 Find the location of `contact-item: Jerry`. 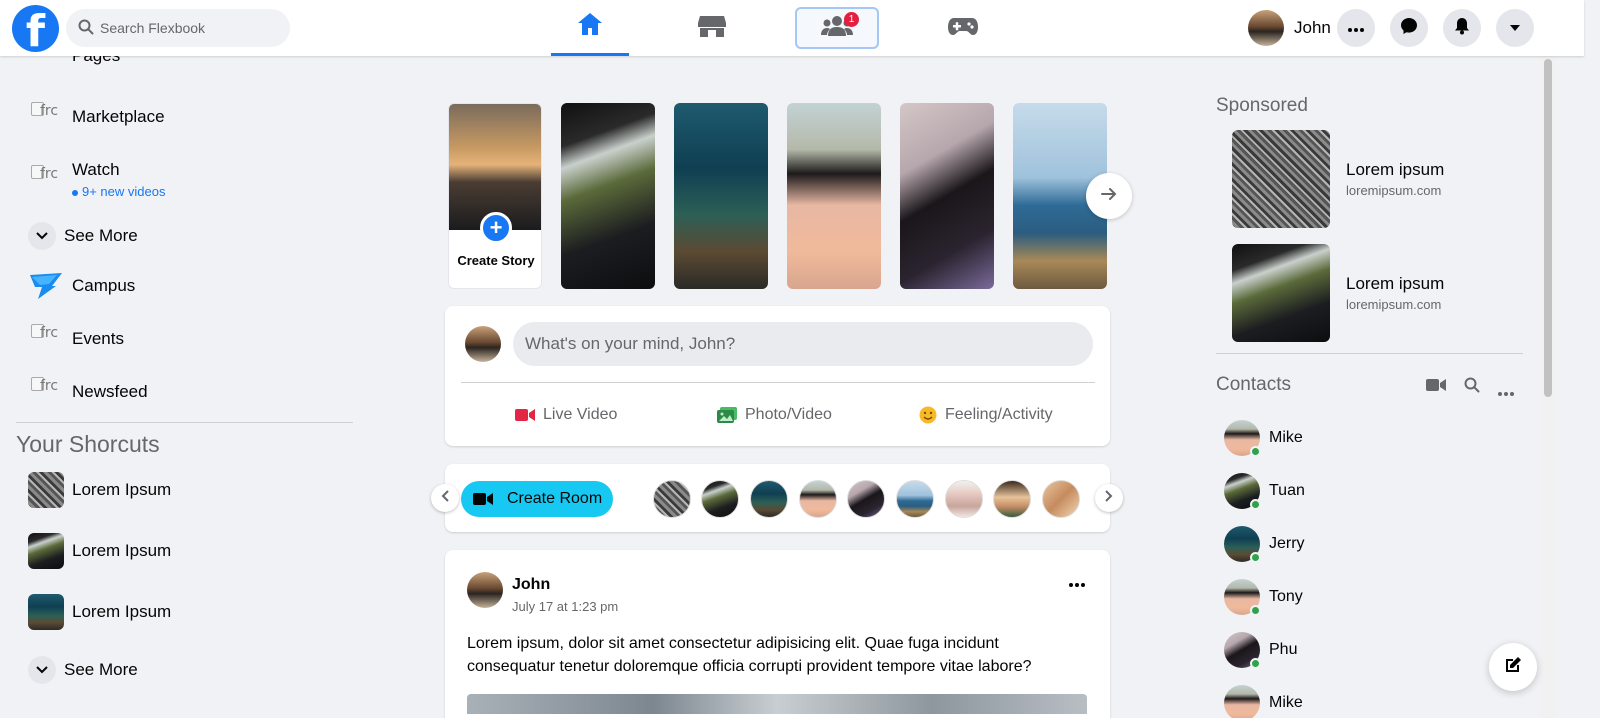

contact-item: Jerry is located at coordinates (1264, 544).